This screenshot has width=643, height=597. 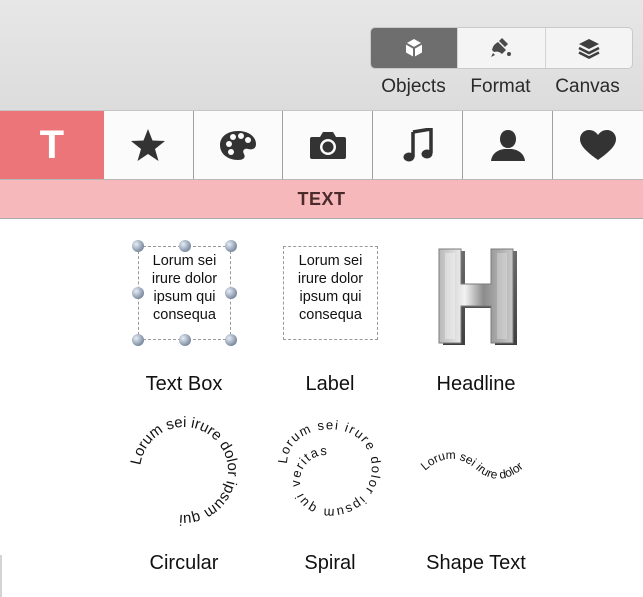 I want to click on spiral-sample: Lorum sei irure dolor ipsum qui veritas, so click(x=329, y=469).